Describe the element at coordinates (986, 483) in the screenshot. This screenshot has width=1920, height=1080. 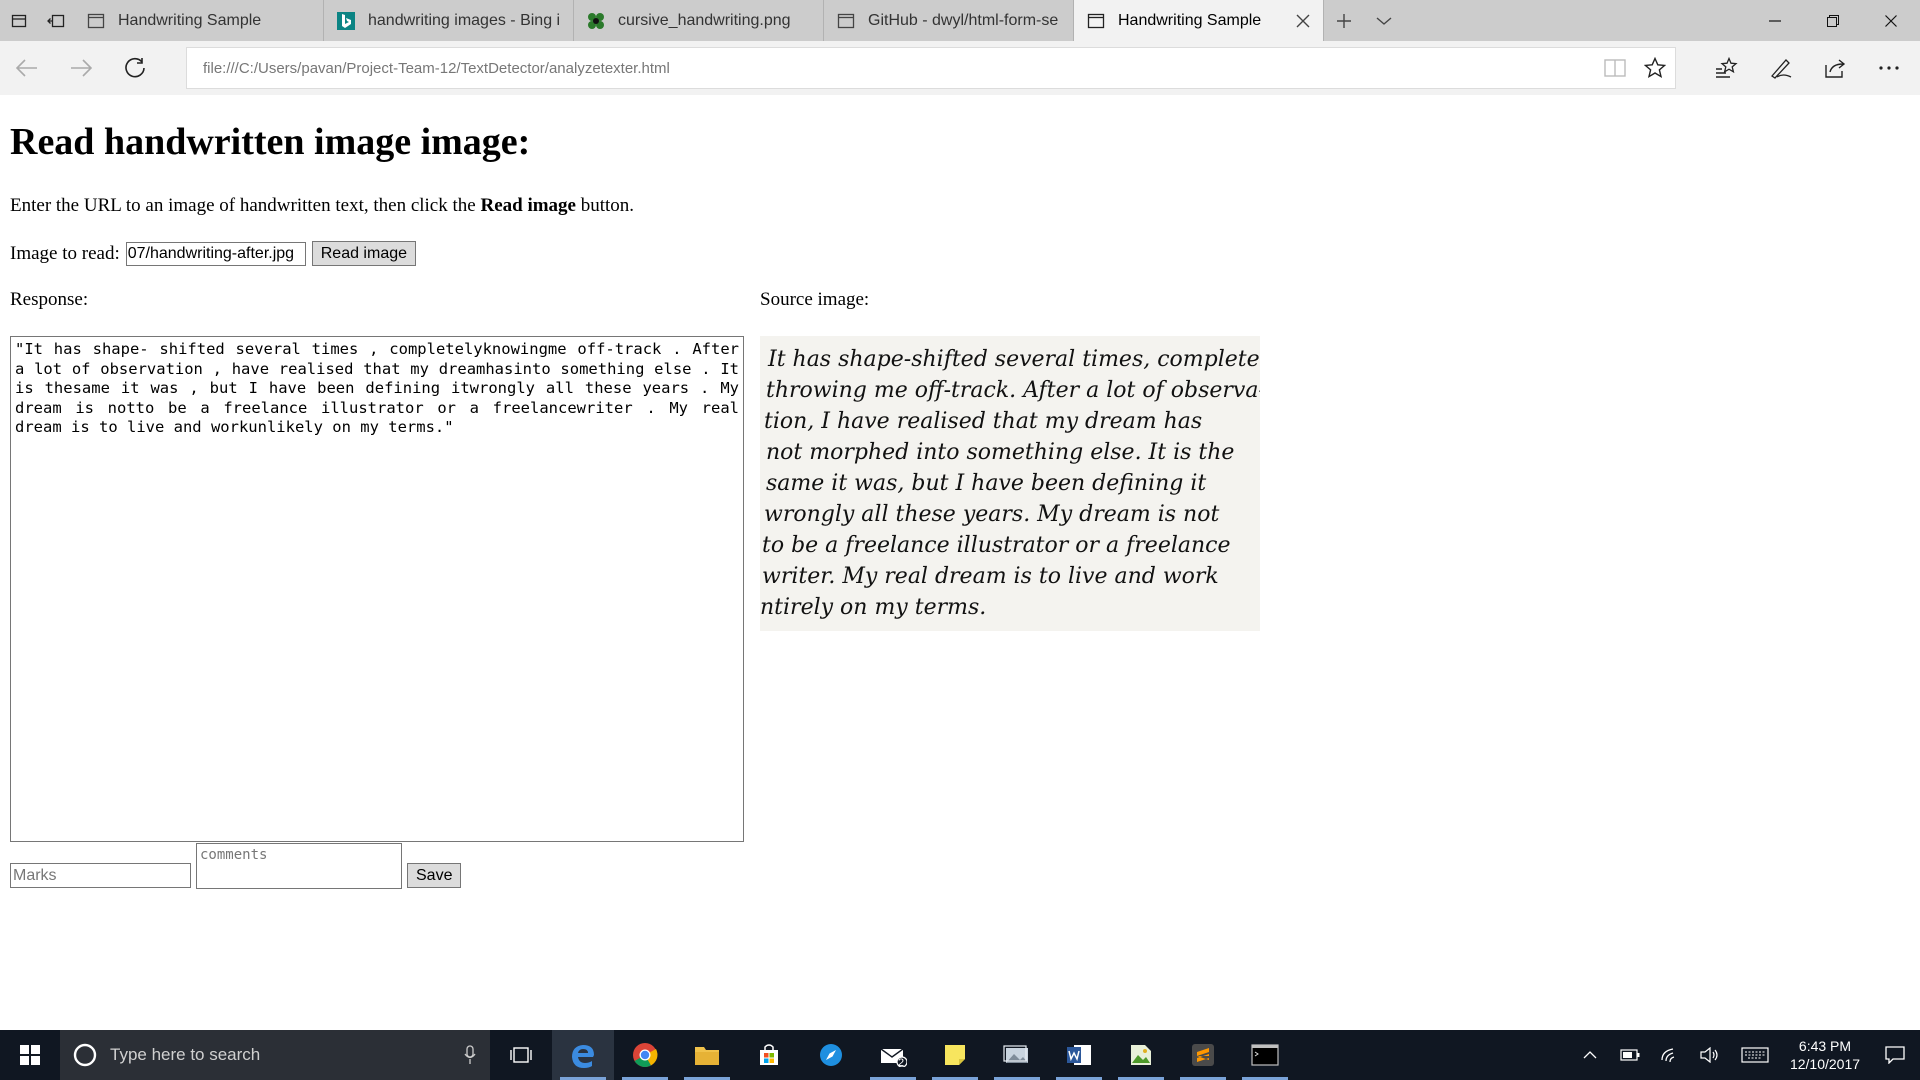
I see `handwriting-line: same it was, but I have been defining it` at that location.